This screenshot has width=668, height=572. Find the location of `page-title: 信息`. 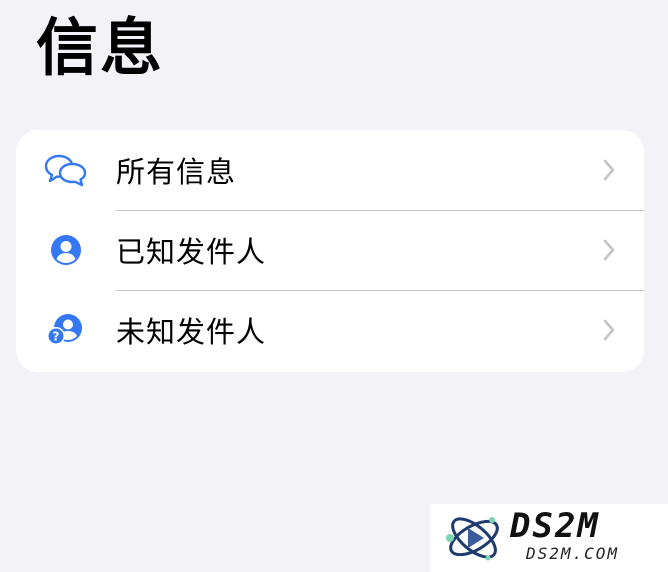

page-title: 信息 is located at coordinates (100, 47).